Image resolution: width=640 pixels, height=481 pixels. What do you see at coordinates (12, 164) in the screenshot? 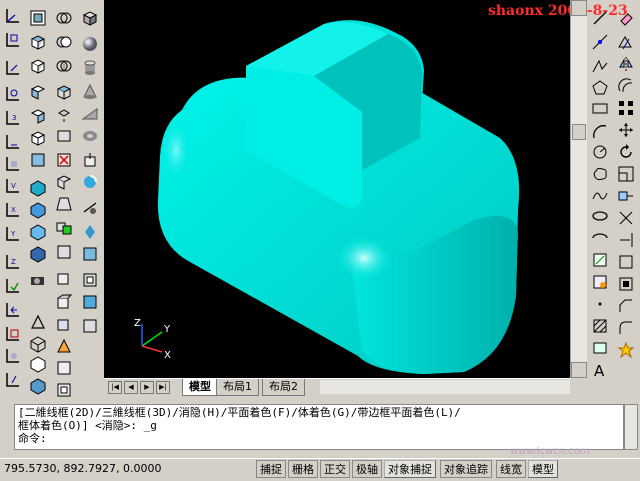
I see `ucs-face-icon` at bounding box center [12, 164].